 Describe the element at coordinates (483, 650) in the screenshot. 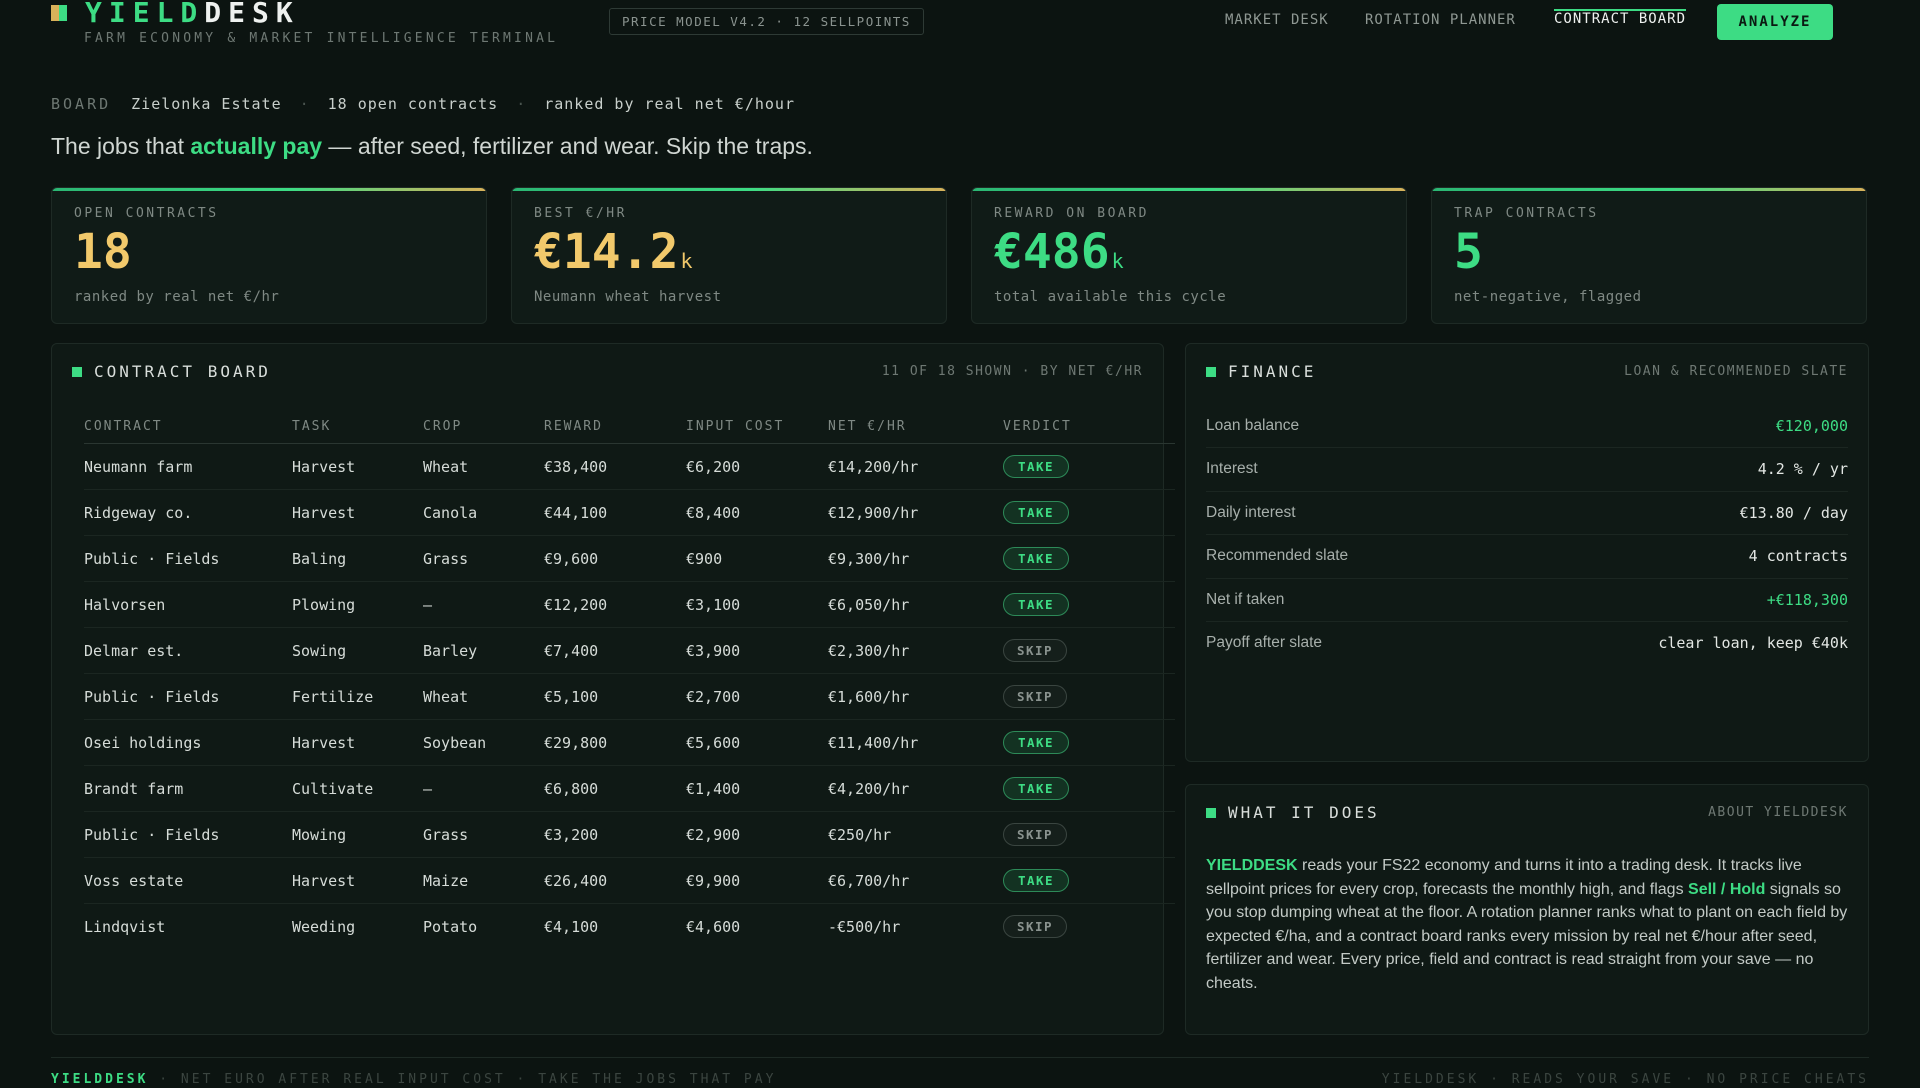

I see `cell-crop: Barley` at that location.